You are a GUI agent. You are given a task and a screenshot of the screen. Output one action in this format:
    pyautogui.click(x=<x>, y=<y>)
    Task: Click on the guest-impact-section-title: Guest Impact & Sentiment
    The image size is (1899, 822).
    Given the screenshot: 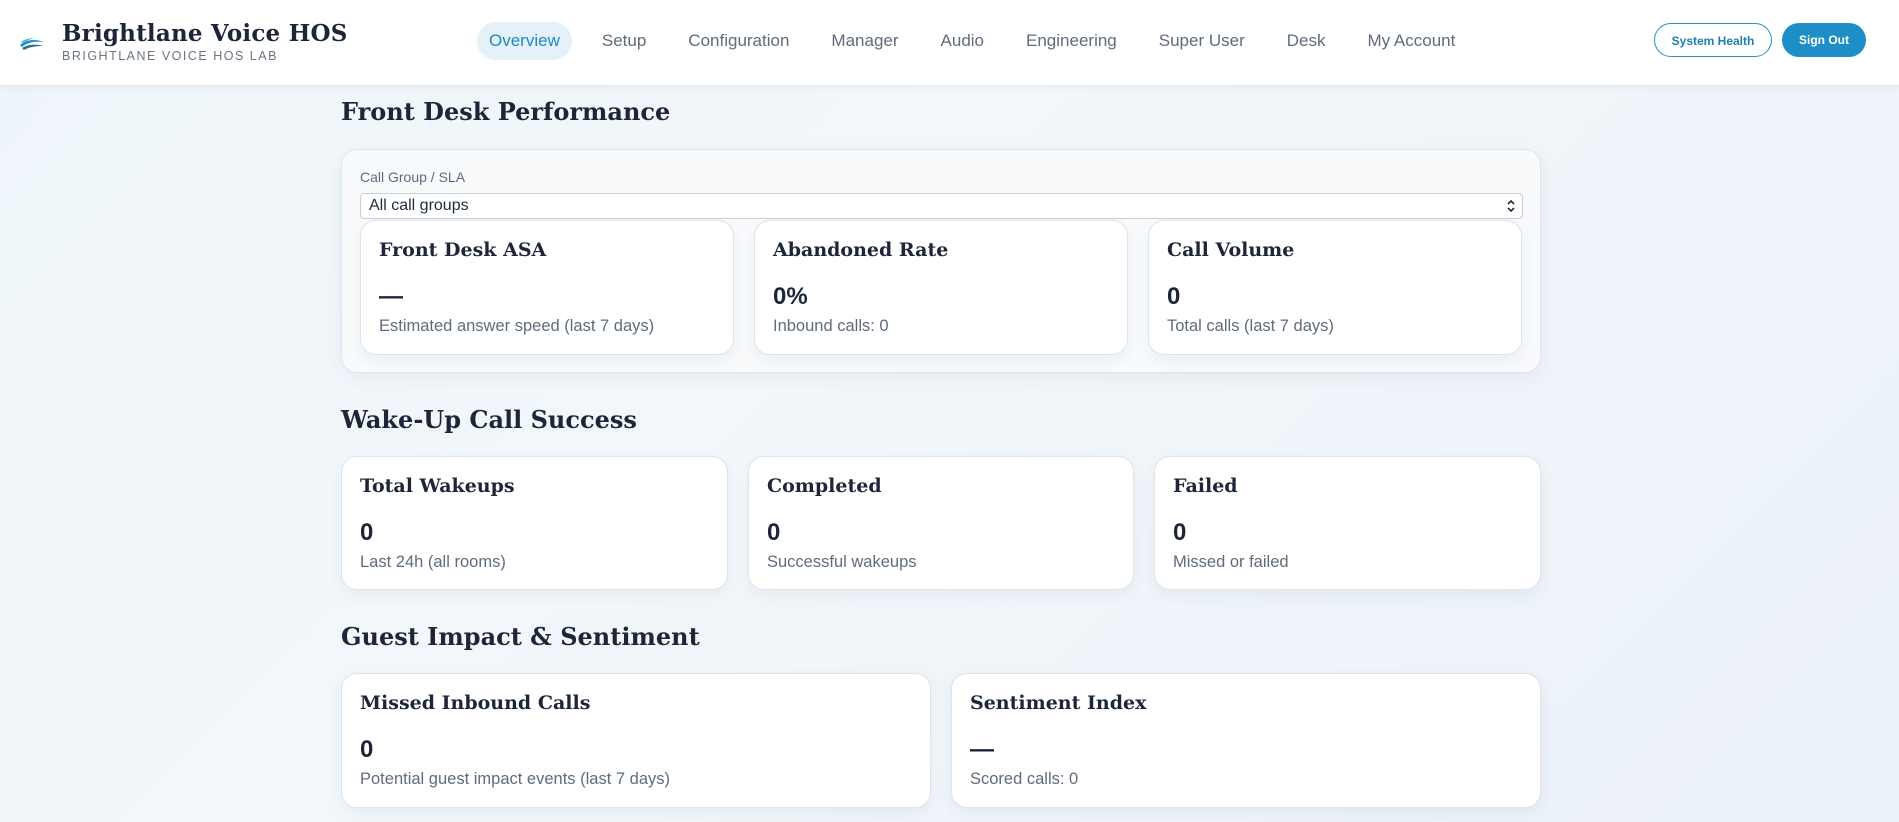 What is the action you would take?
    pyautogui.click(x=520, y=636)
    